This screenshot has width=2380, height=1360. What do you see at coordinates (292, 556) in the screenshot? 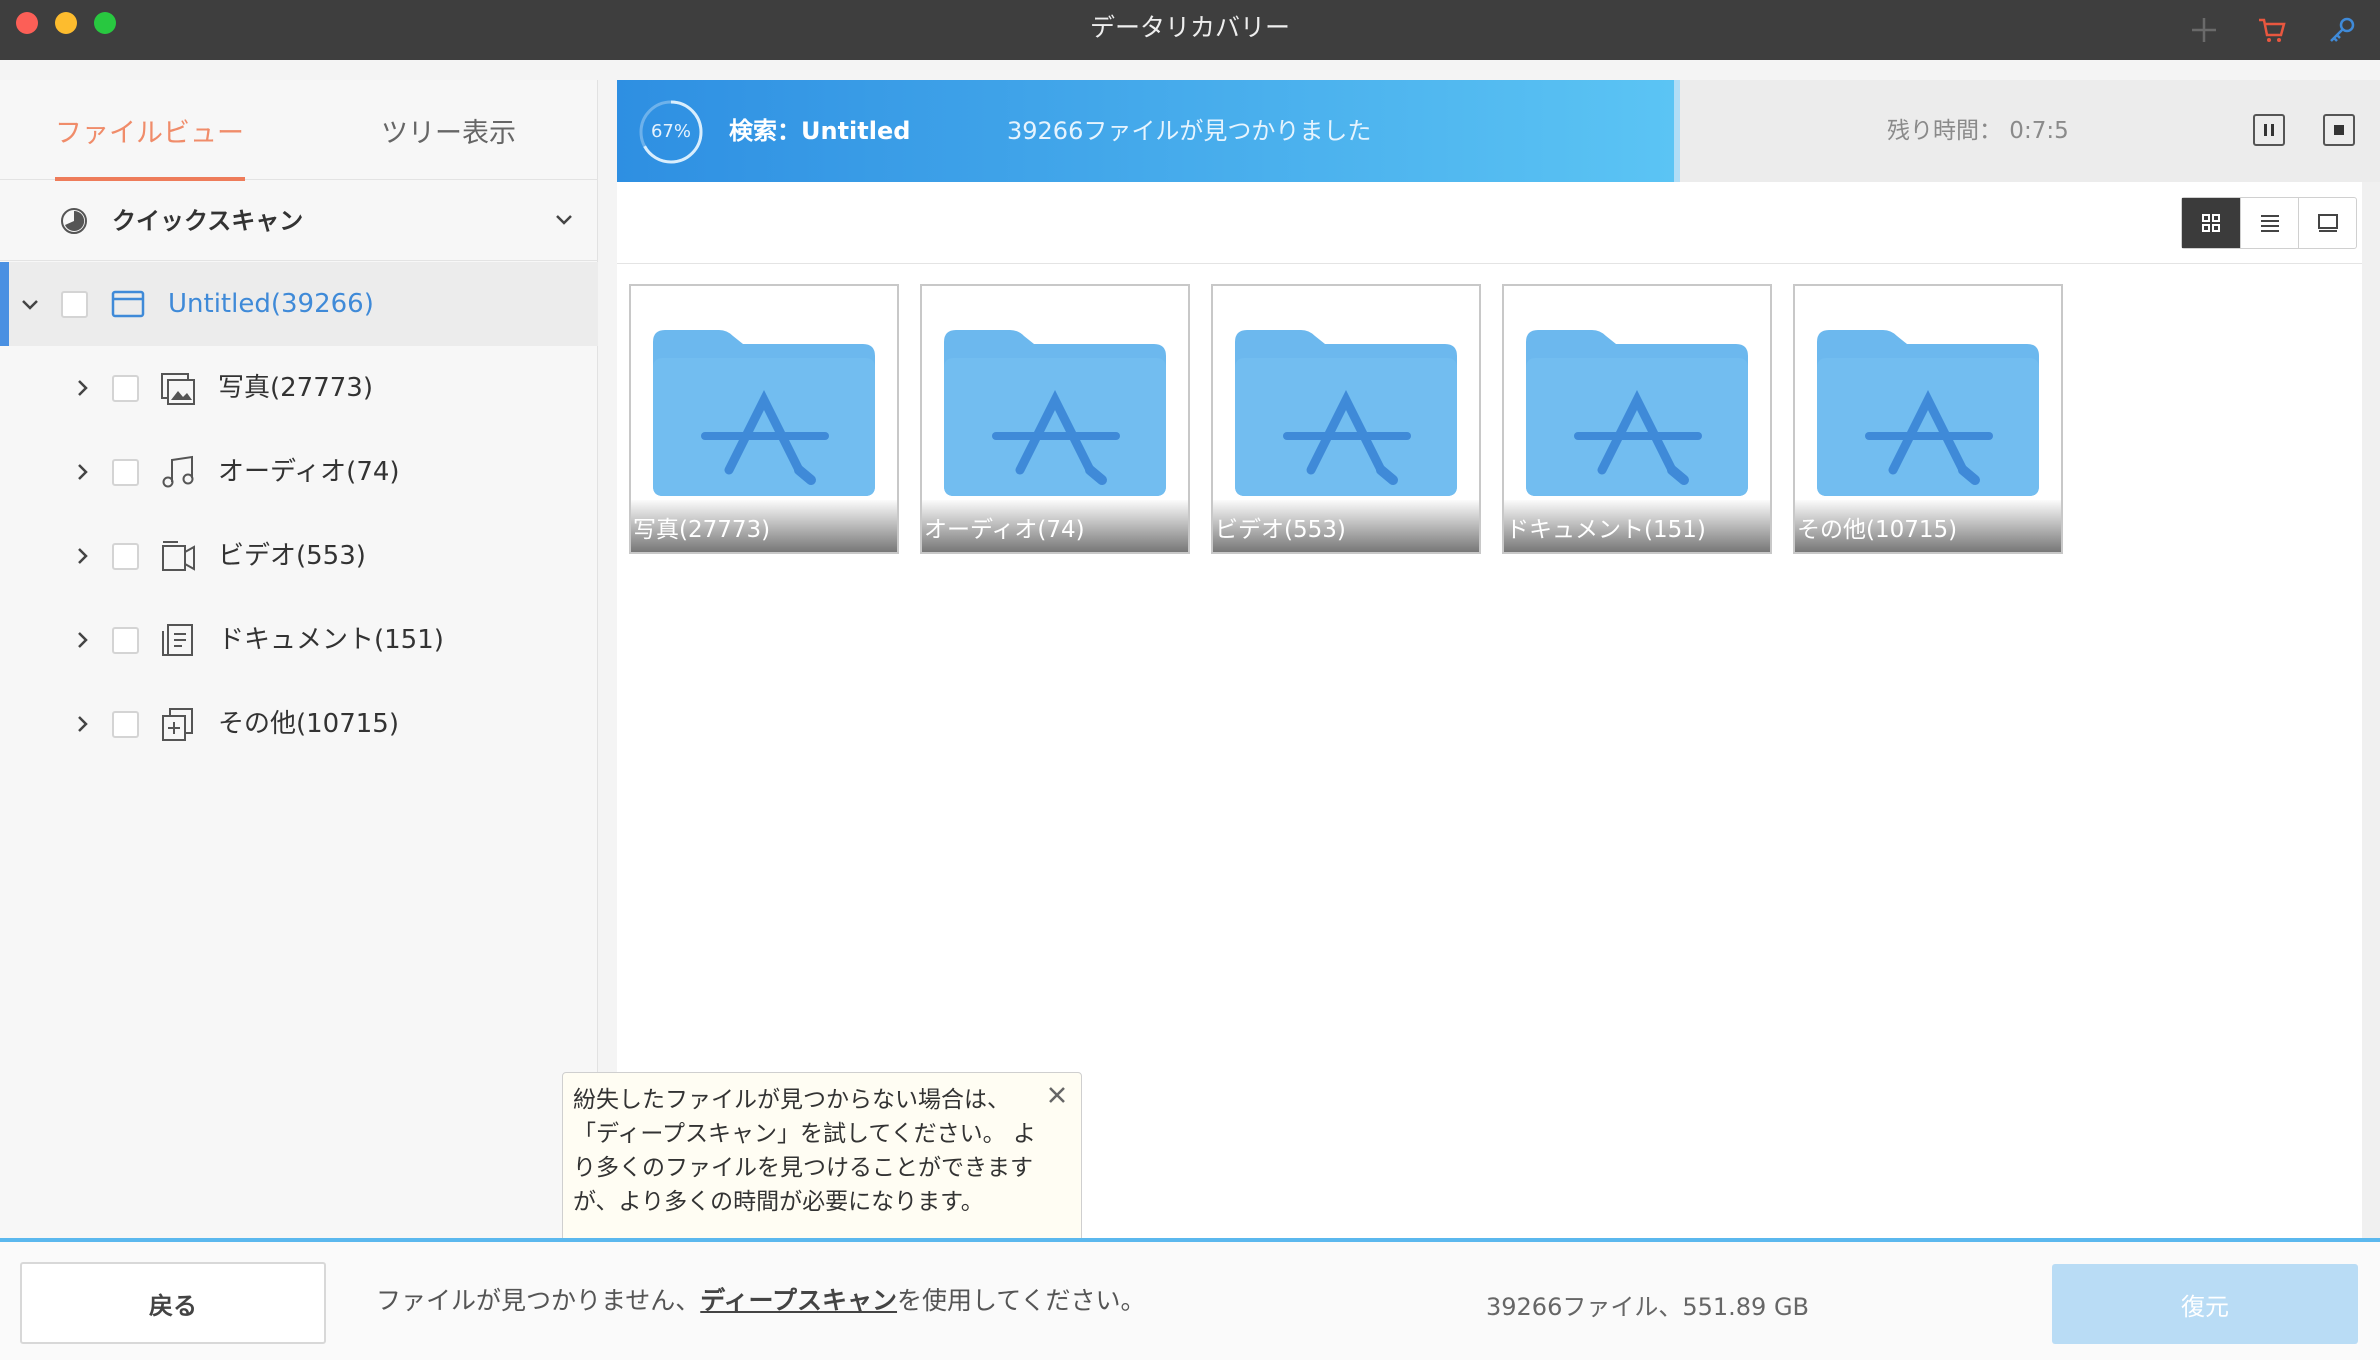
I see `video-label: ビデオ(553)` at bounding box center [292, 556].